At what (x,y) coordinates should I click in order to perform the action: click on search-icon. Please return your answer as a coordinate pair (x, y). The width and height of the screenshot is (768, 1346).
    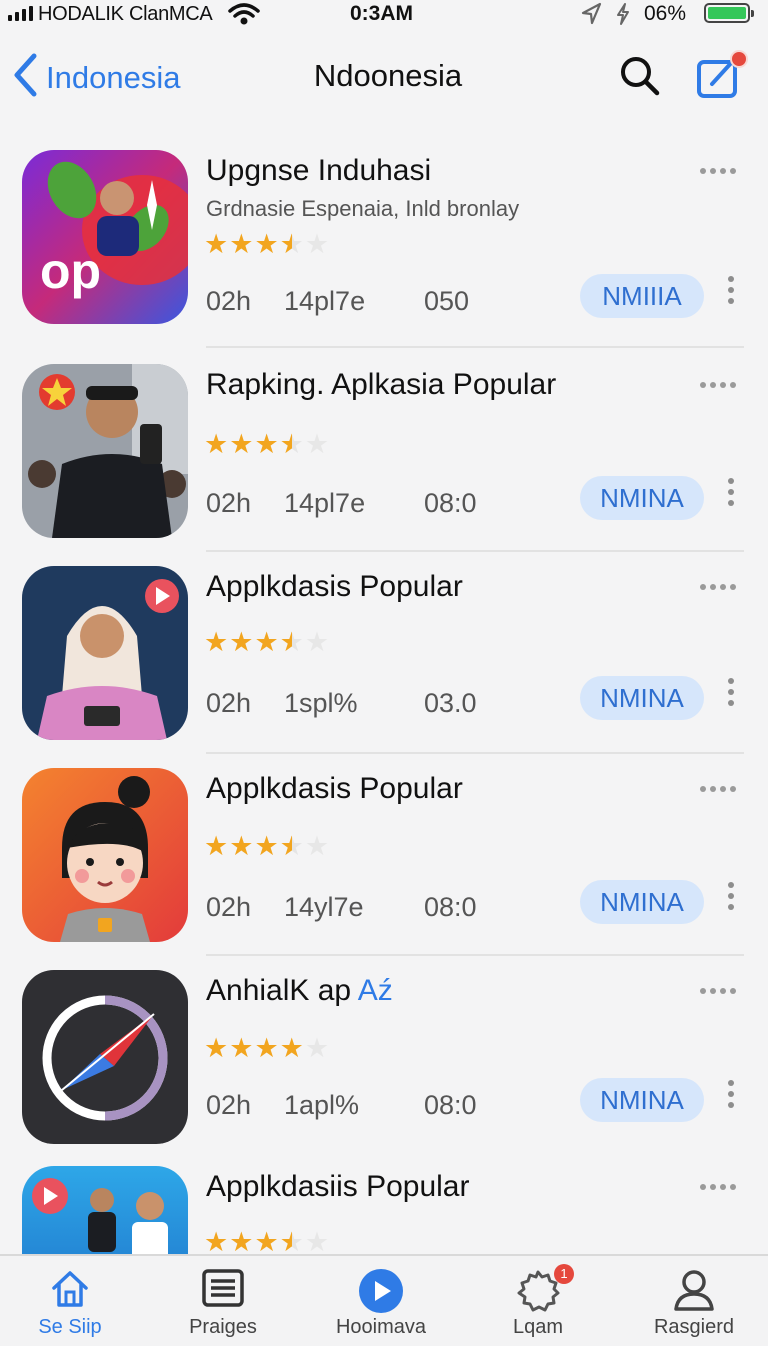
    Looking at the image, I should click on (640, 76).